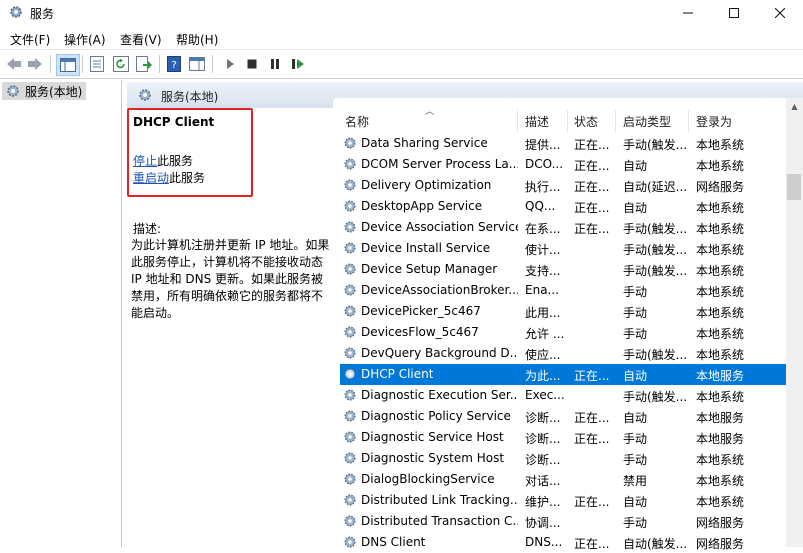 The width and height of the screenshot is (803, 553). I want to click on service-row: DialogBlockingService 对话... 禁用 本地系统, so click(564, 479).